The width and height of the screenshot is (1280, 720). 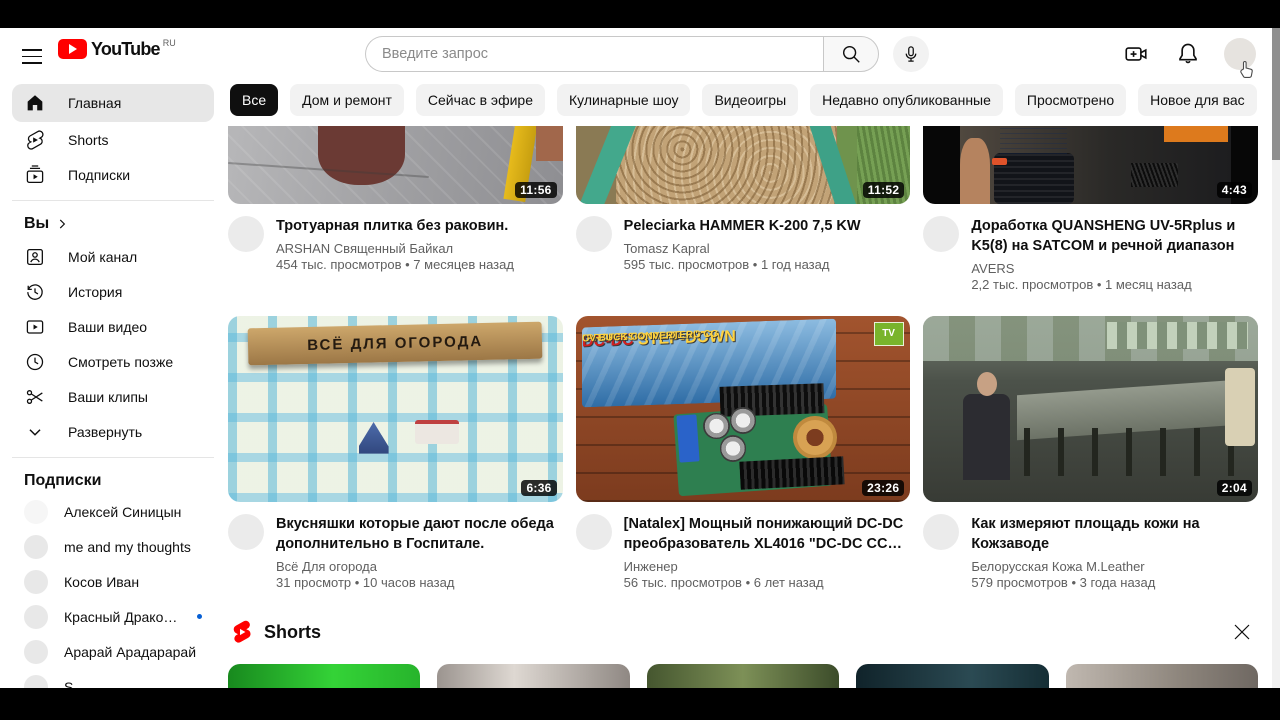 I want to click on sidebar-item-you: Вы, so click(x=113, y=224).